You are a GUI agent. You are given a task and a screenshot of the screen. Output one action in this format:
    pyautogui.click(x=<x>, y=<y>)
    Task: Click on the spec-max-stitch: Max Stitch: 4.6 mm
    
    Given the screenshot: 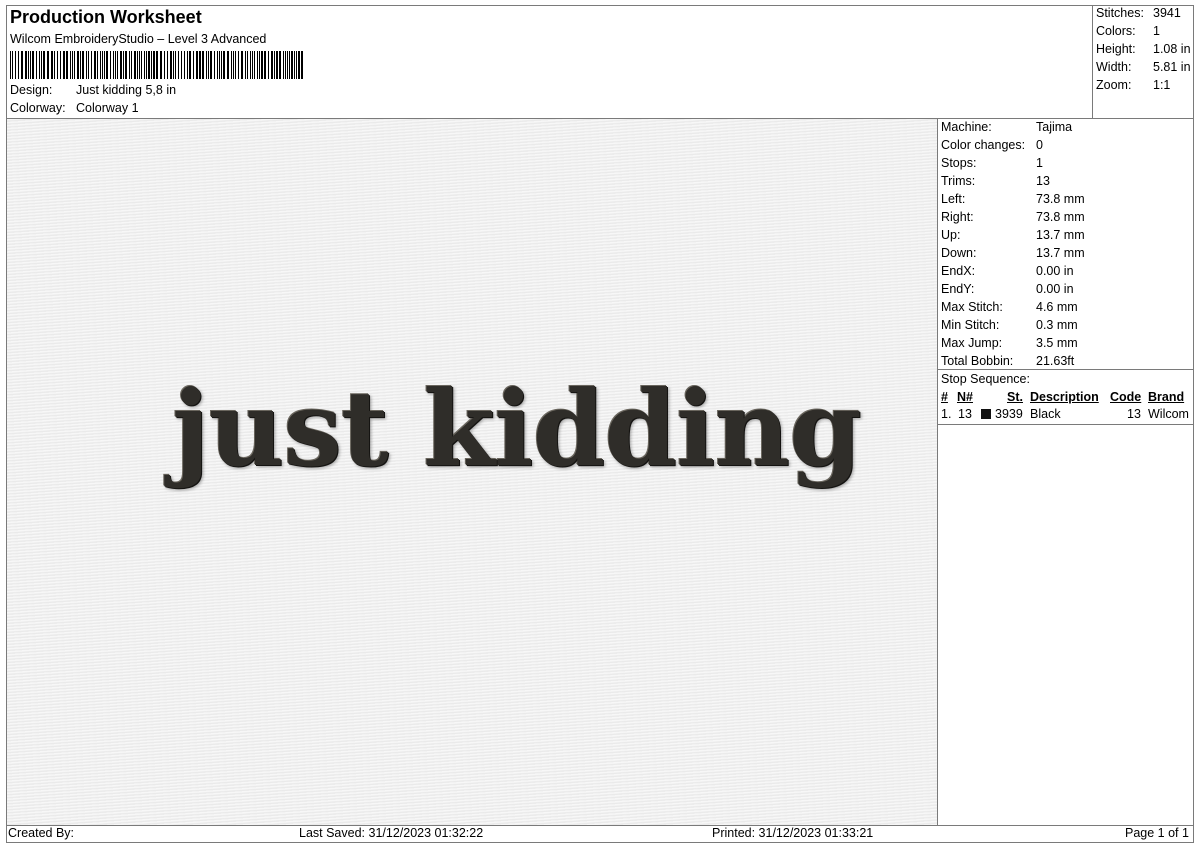 What is the action you would take?
    pyautogui.click(x=1009, y=307)
    